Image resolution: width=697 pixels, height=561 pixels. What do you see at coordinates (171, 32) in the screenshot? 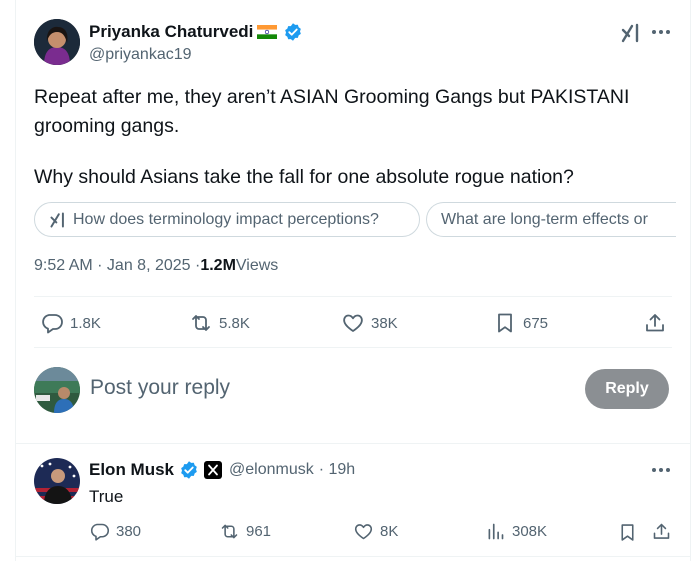
I see `author-name: Priyanka Chaturvedi` at bounding box center [171, 32].